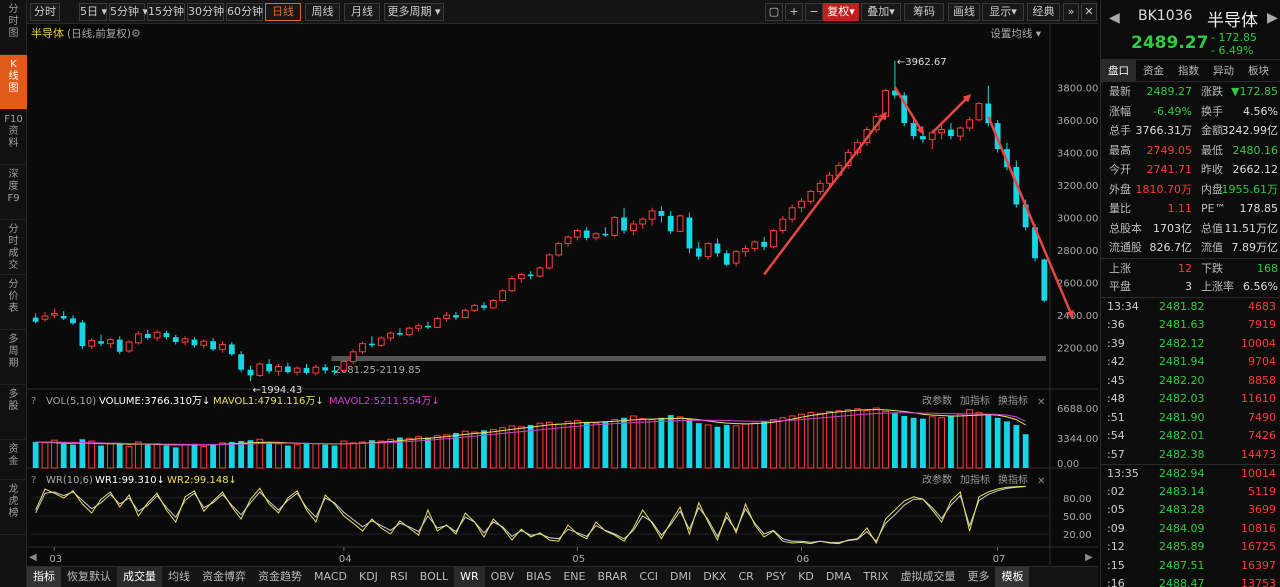  Describe the element at coordinates (13, 357) in the screenshot. I see `nav-item-6: 多周期` at that location.